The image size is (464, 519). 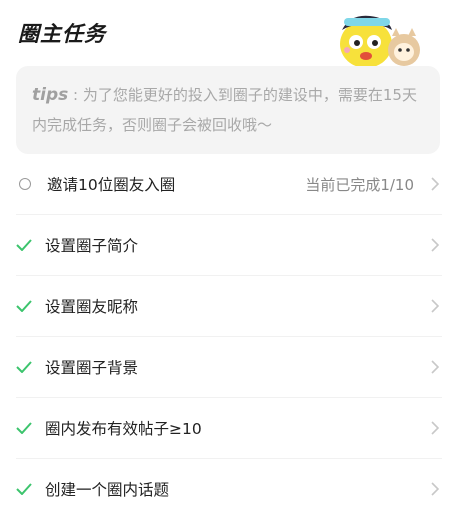 I want to click on task-item-posts: 圈内发布有效帖子≥10, so click(x=229, y=428).